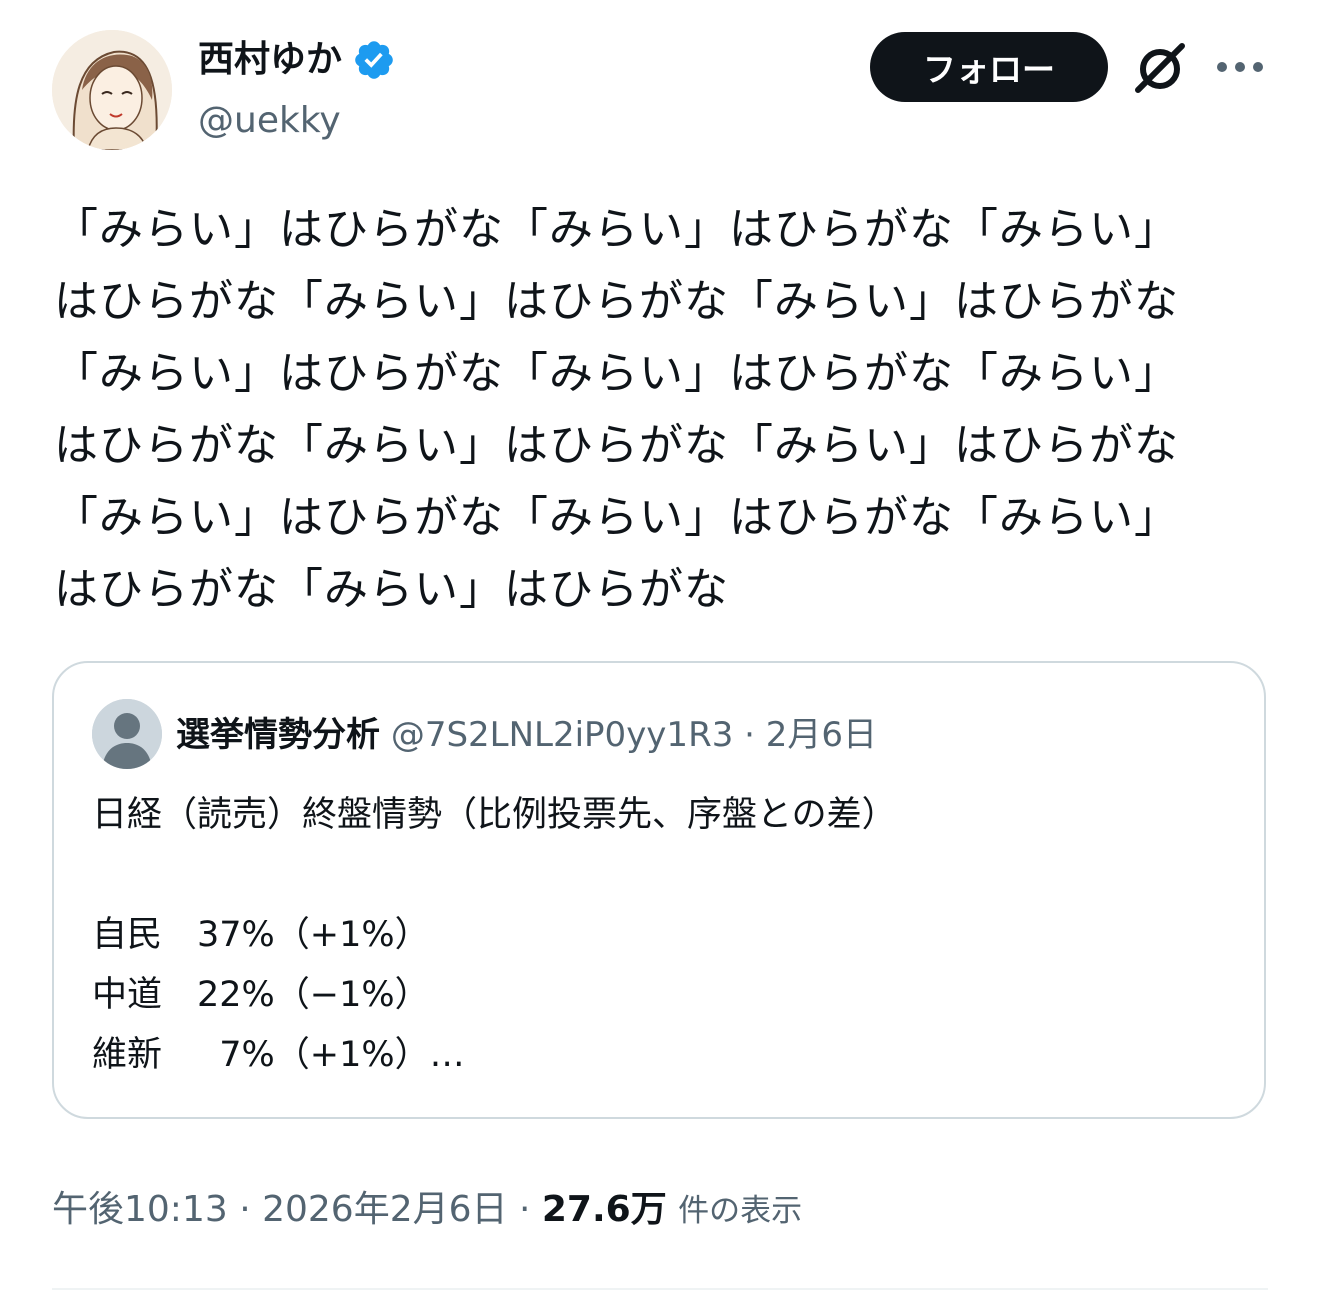  Describe the element at coordinates (1160, 68) in the screenshot. I see `grok-slash-icon` at that location.